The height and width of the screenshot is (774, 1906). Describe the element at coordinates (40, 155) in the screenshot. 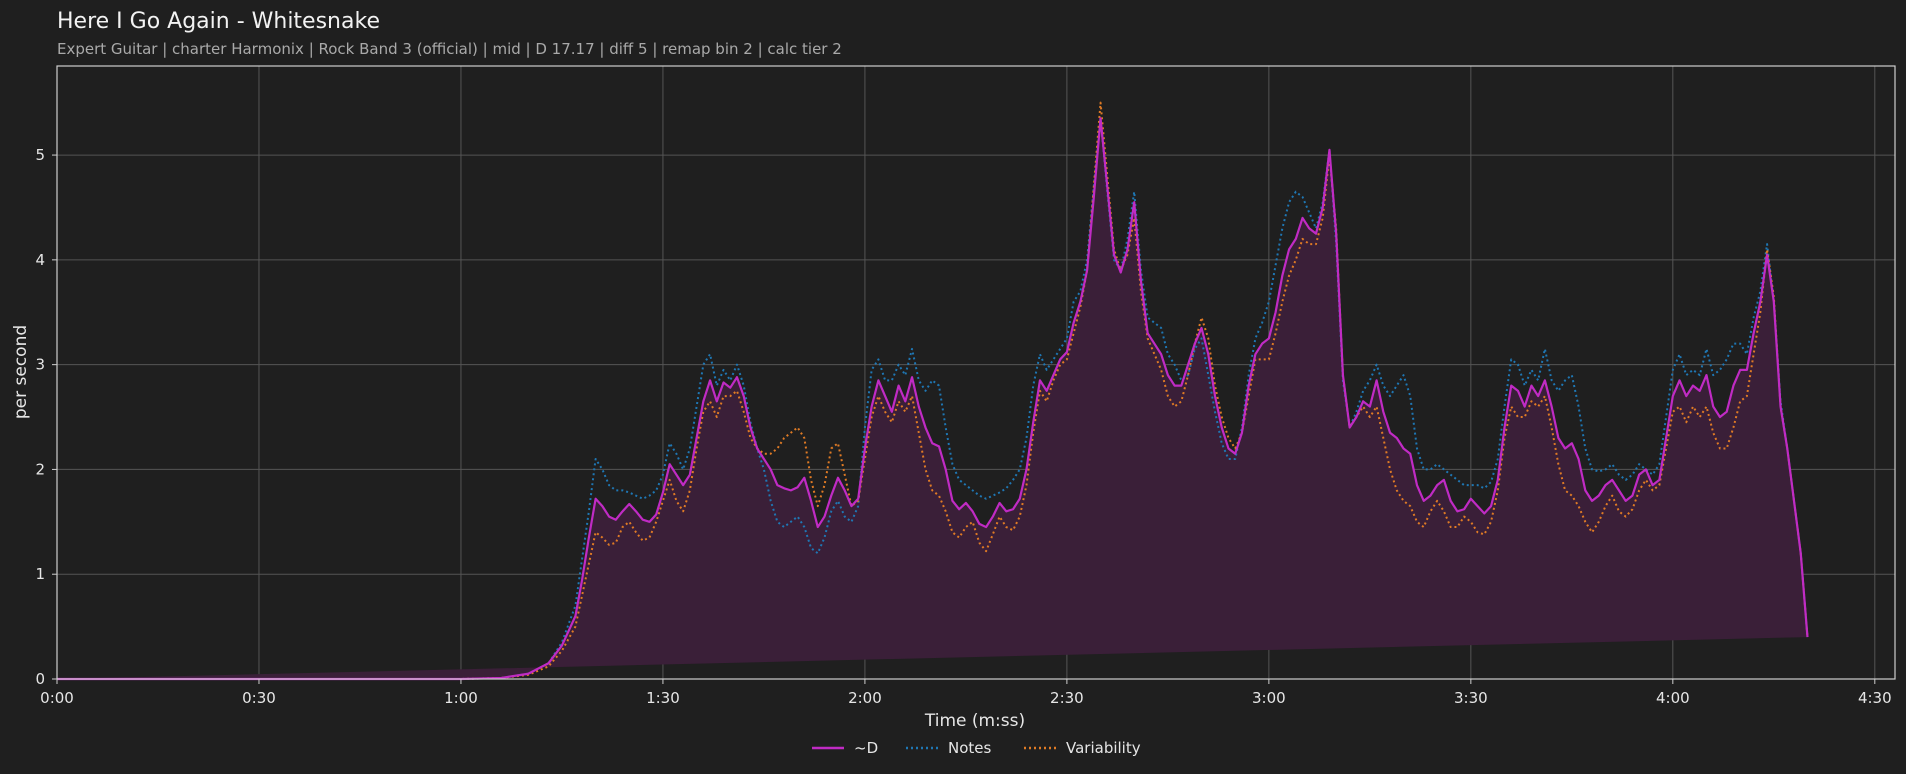

I see `y-tick-label: 5` at that location.